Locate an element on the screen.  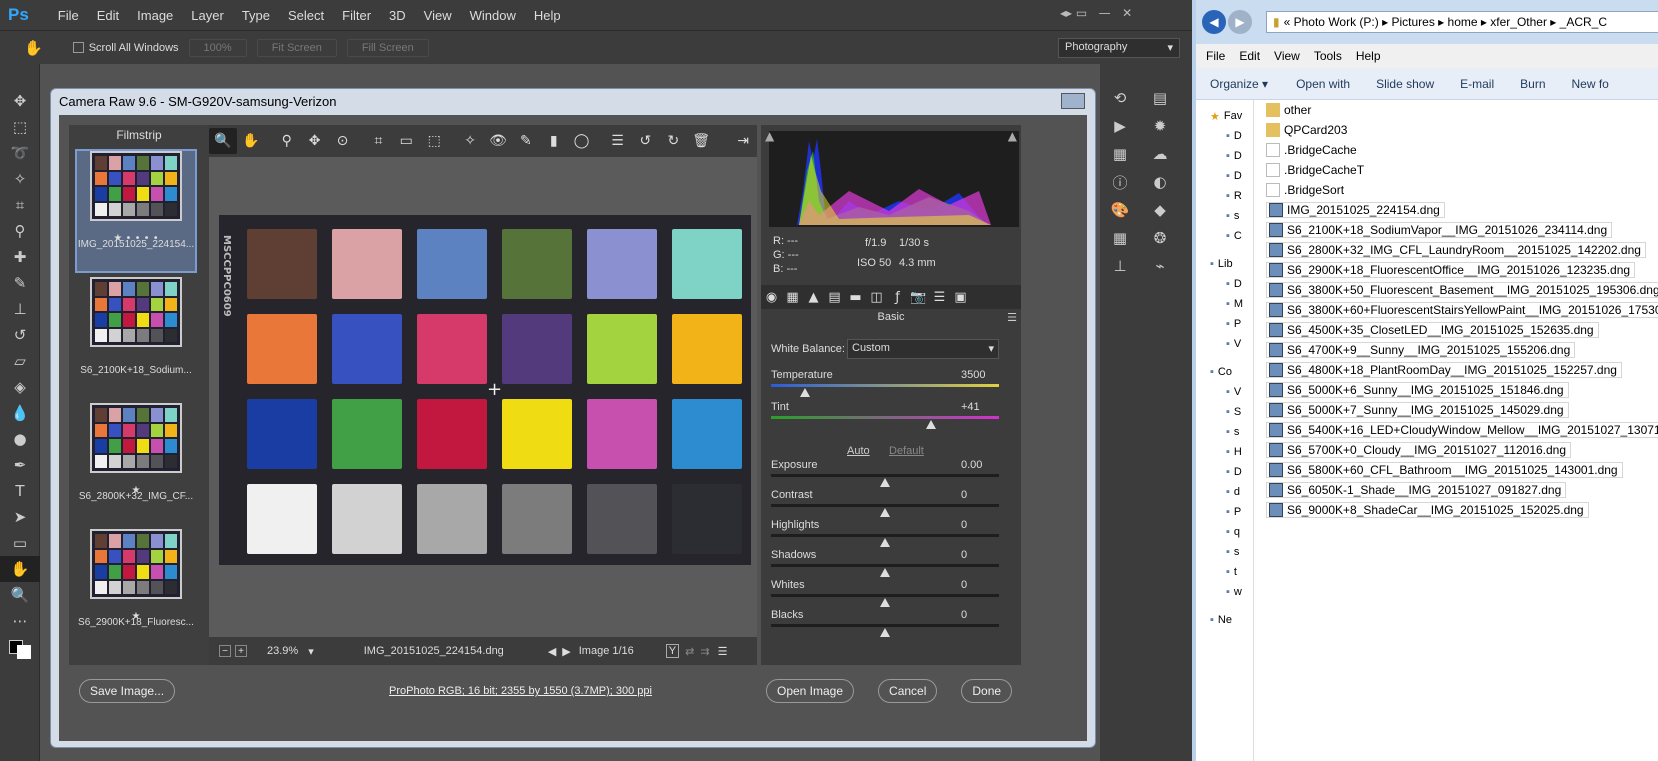
nav-item: ▪ q is located at coordinates (1224, 532).